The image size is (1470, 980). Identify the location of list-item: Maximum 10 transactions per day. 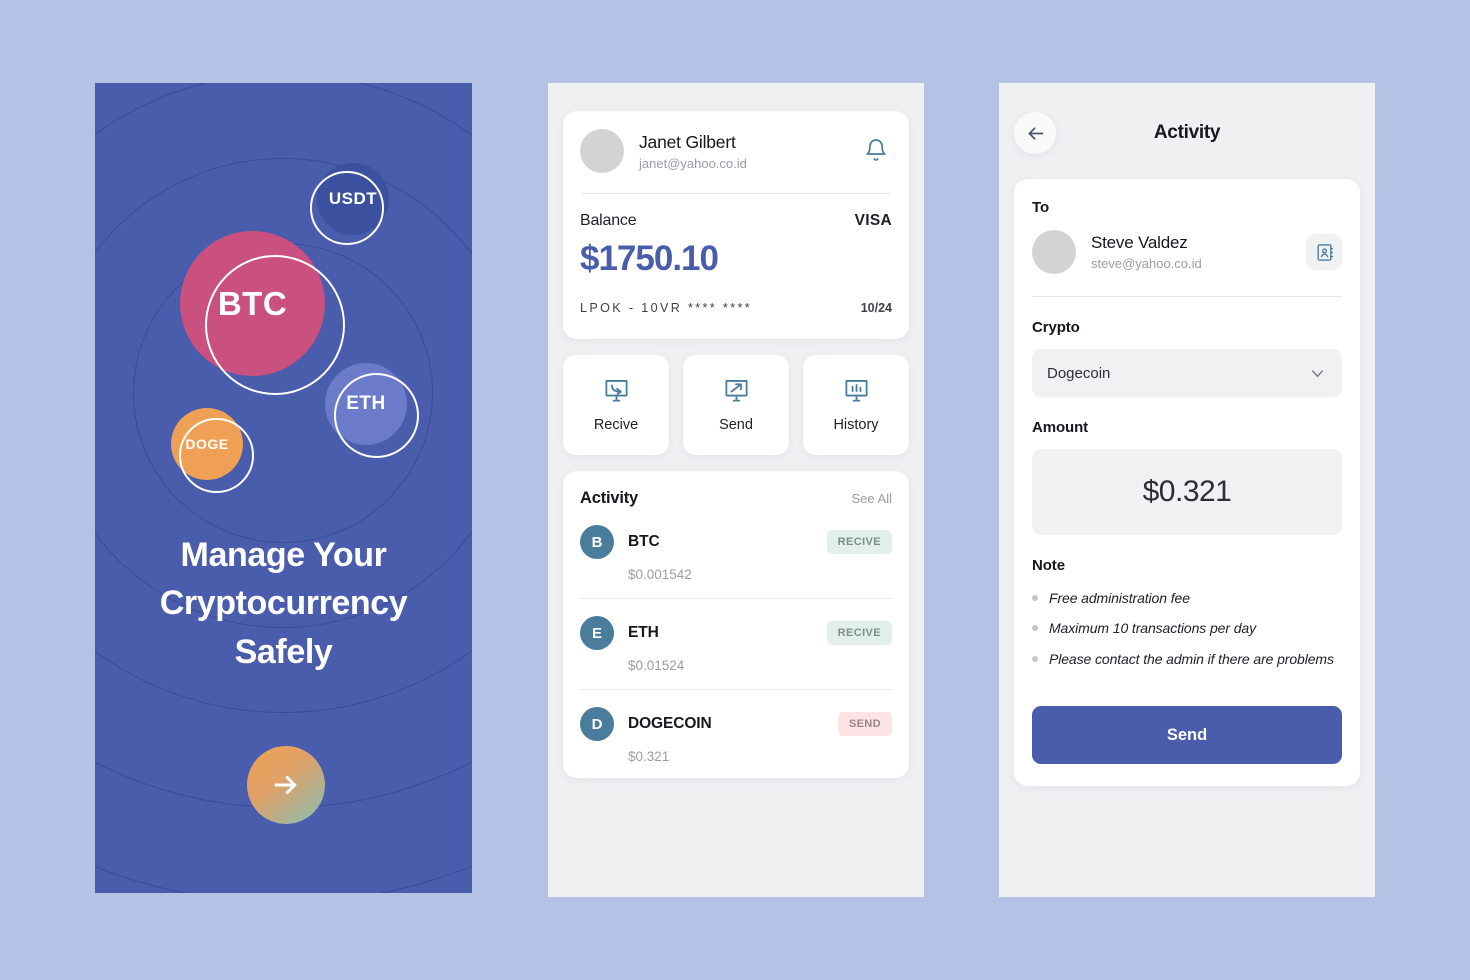
(1187, 628).